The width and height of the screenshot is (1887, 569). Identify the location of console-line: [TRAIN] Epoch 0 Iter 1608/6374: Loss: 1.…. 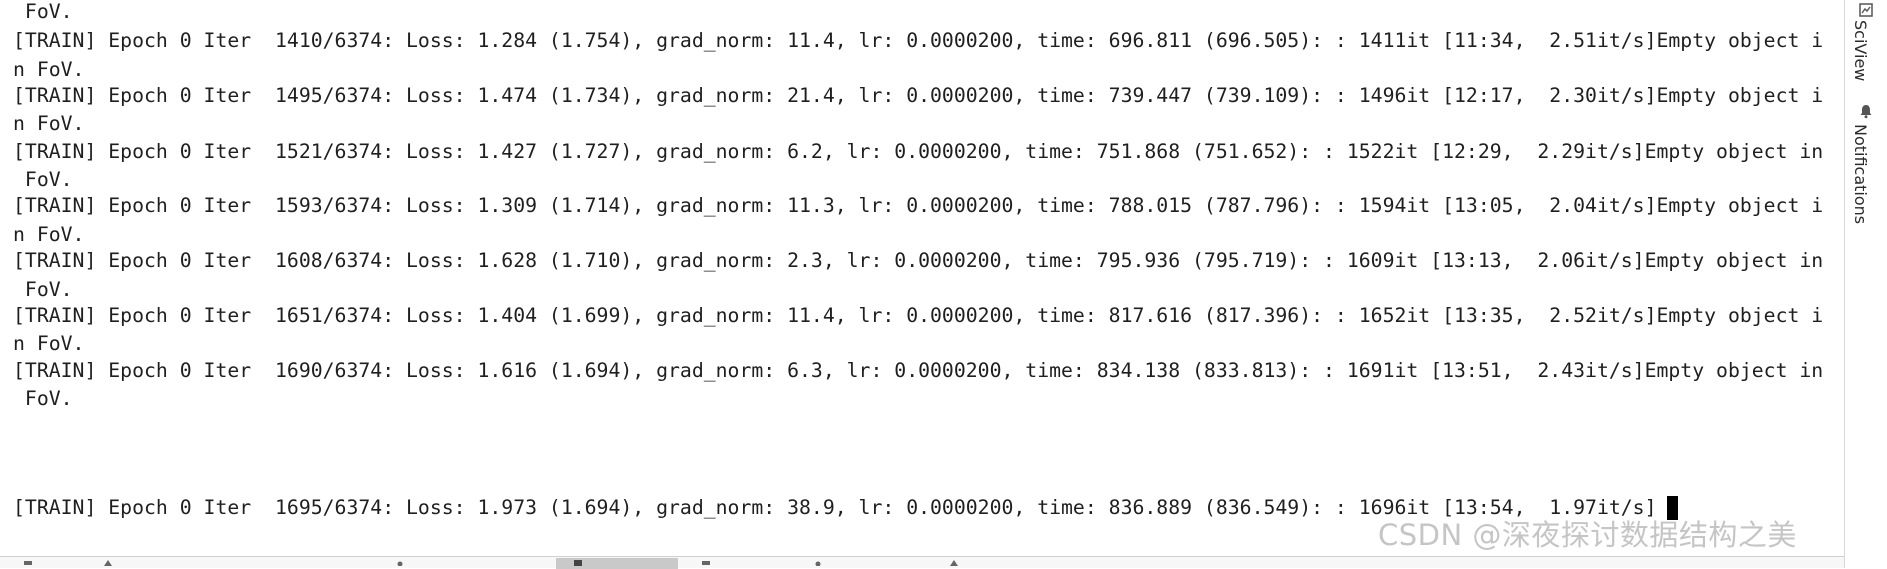
(918, 260).